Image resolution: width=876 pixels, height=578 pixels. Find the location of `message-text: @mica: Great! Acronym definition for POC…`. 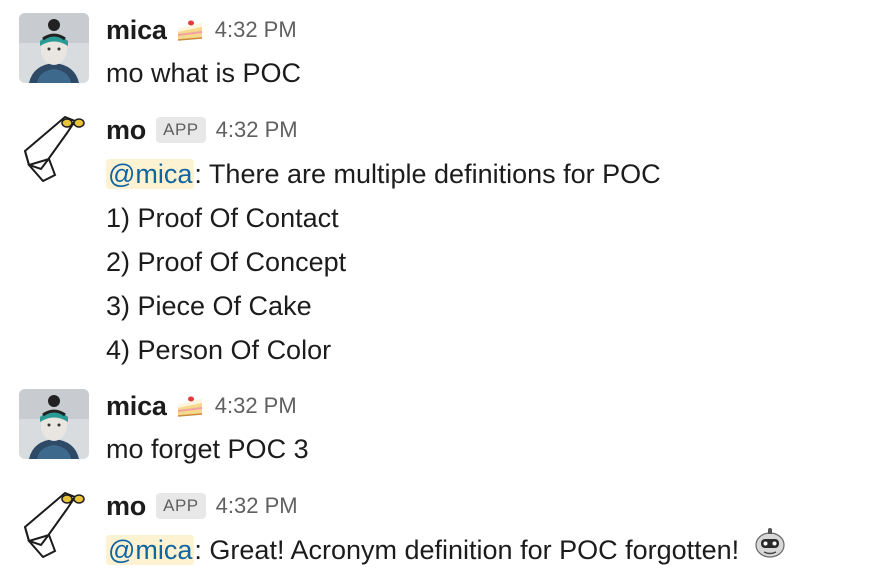

message-text: @mica: Great! Acronym definition for POC… is located at coordinates (446, 548).